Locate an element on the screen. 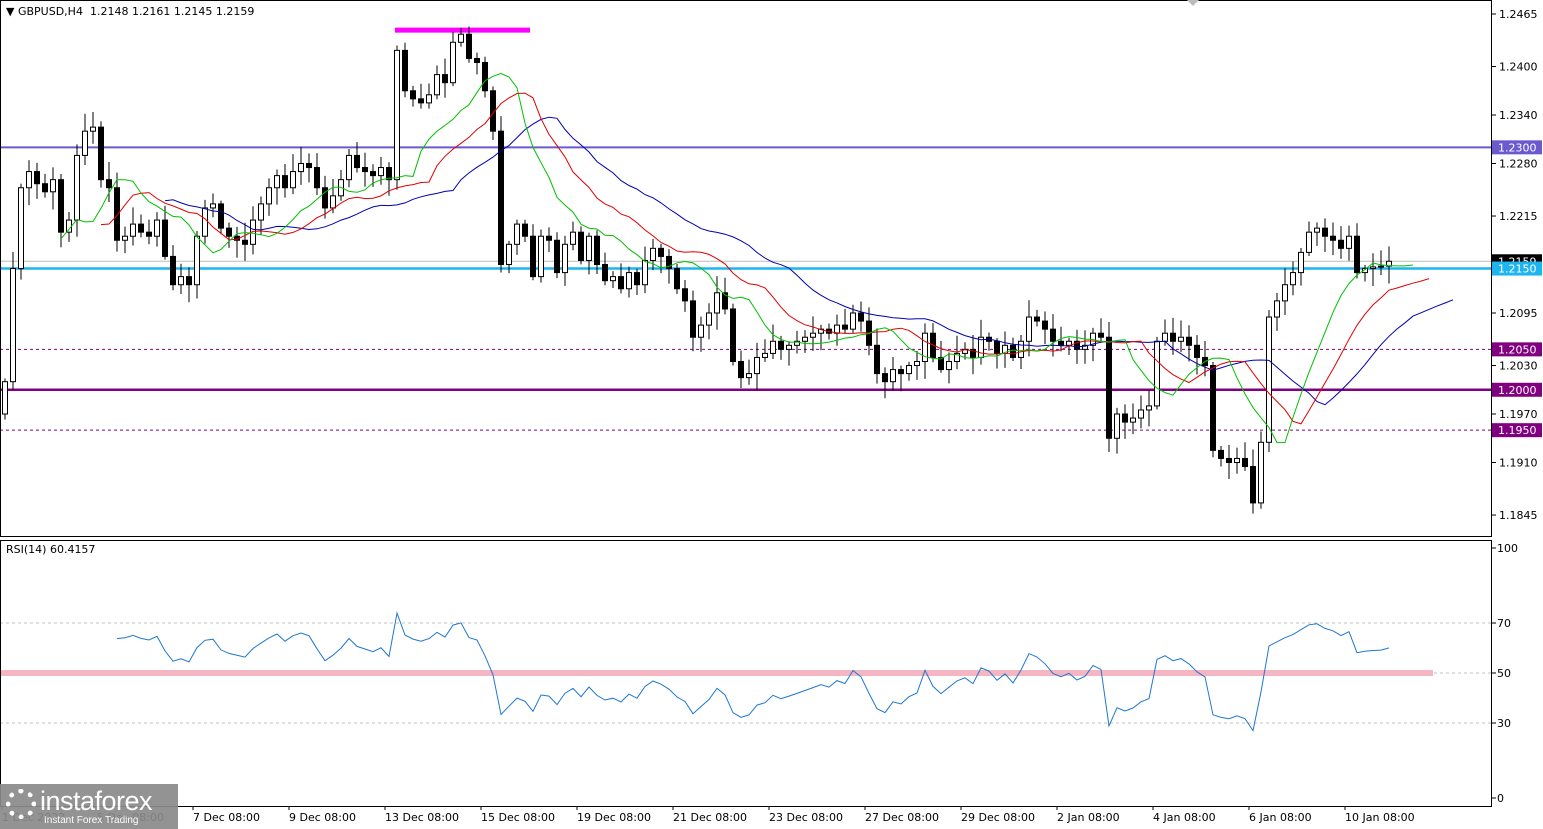 Image resolution: width=1543 pixels, height=829 pixels. price-tick-label: 1.2030 is located at coordinates (1518, 366).